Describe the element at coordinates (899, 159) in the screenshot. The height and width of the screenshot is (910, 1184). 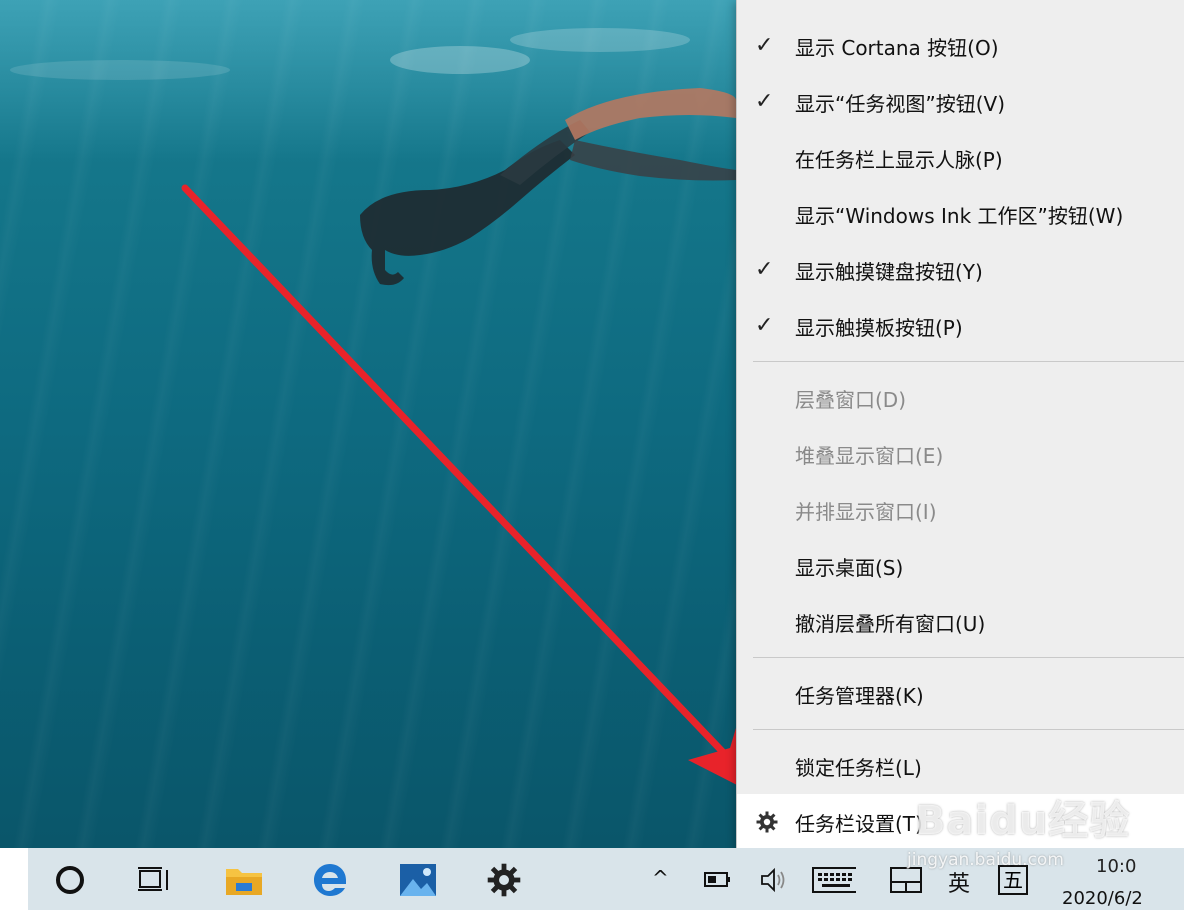
I see `menu-item-label: 在任务栏上显示人脉(P)` at that location.